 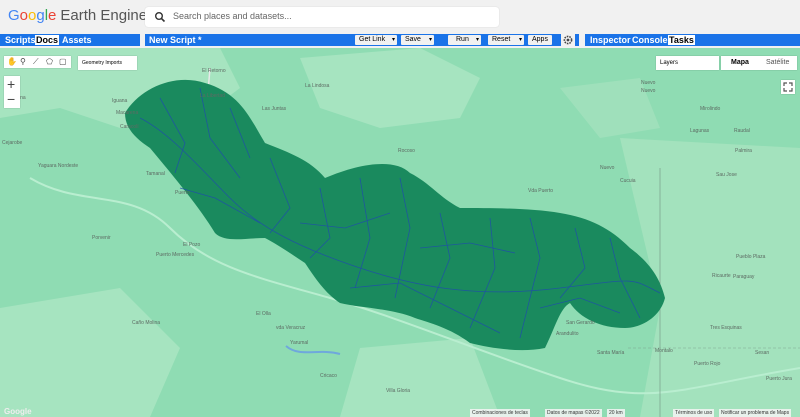 What do you see at coordinates (742, 131) in the screenshot?
I see `place-label: Raudal` at bounding box center [742, 131].